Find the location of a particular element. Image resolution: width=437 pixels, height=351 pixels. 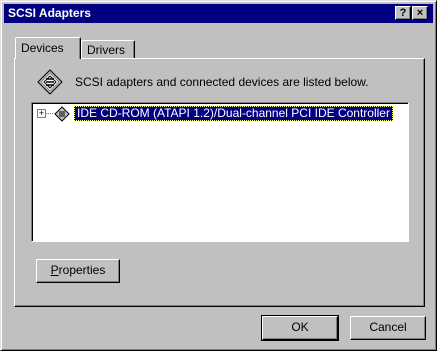

properties-label: roperties is located at coordinates (82, 270).